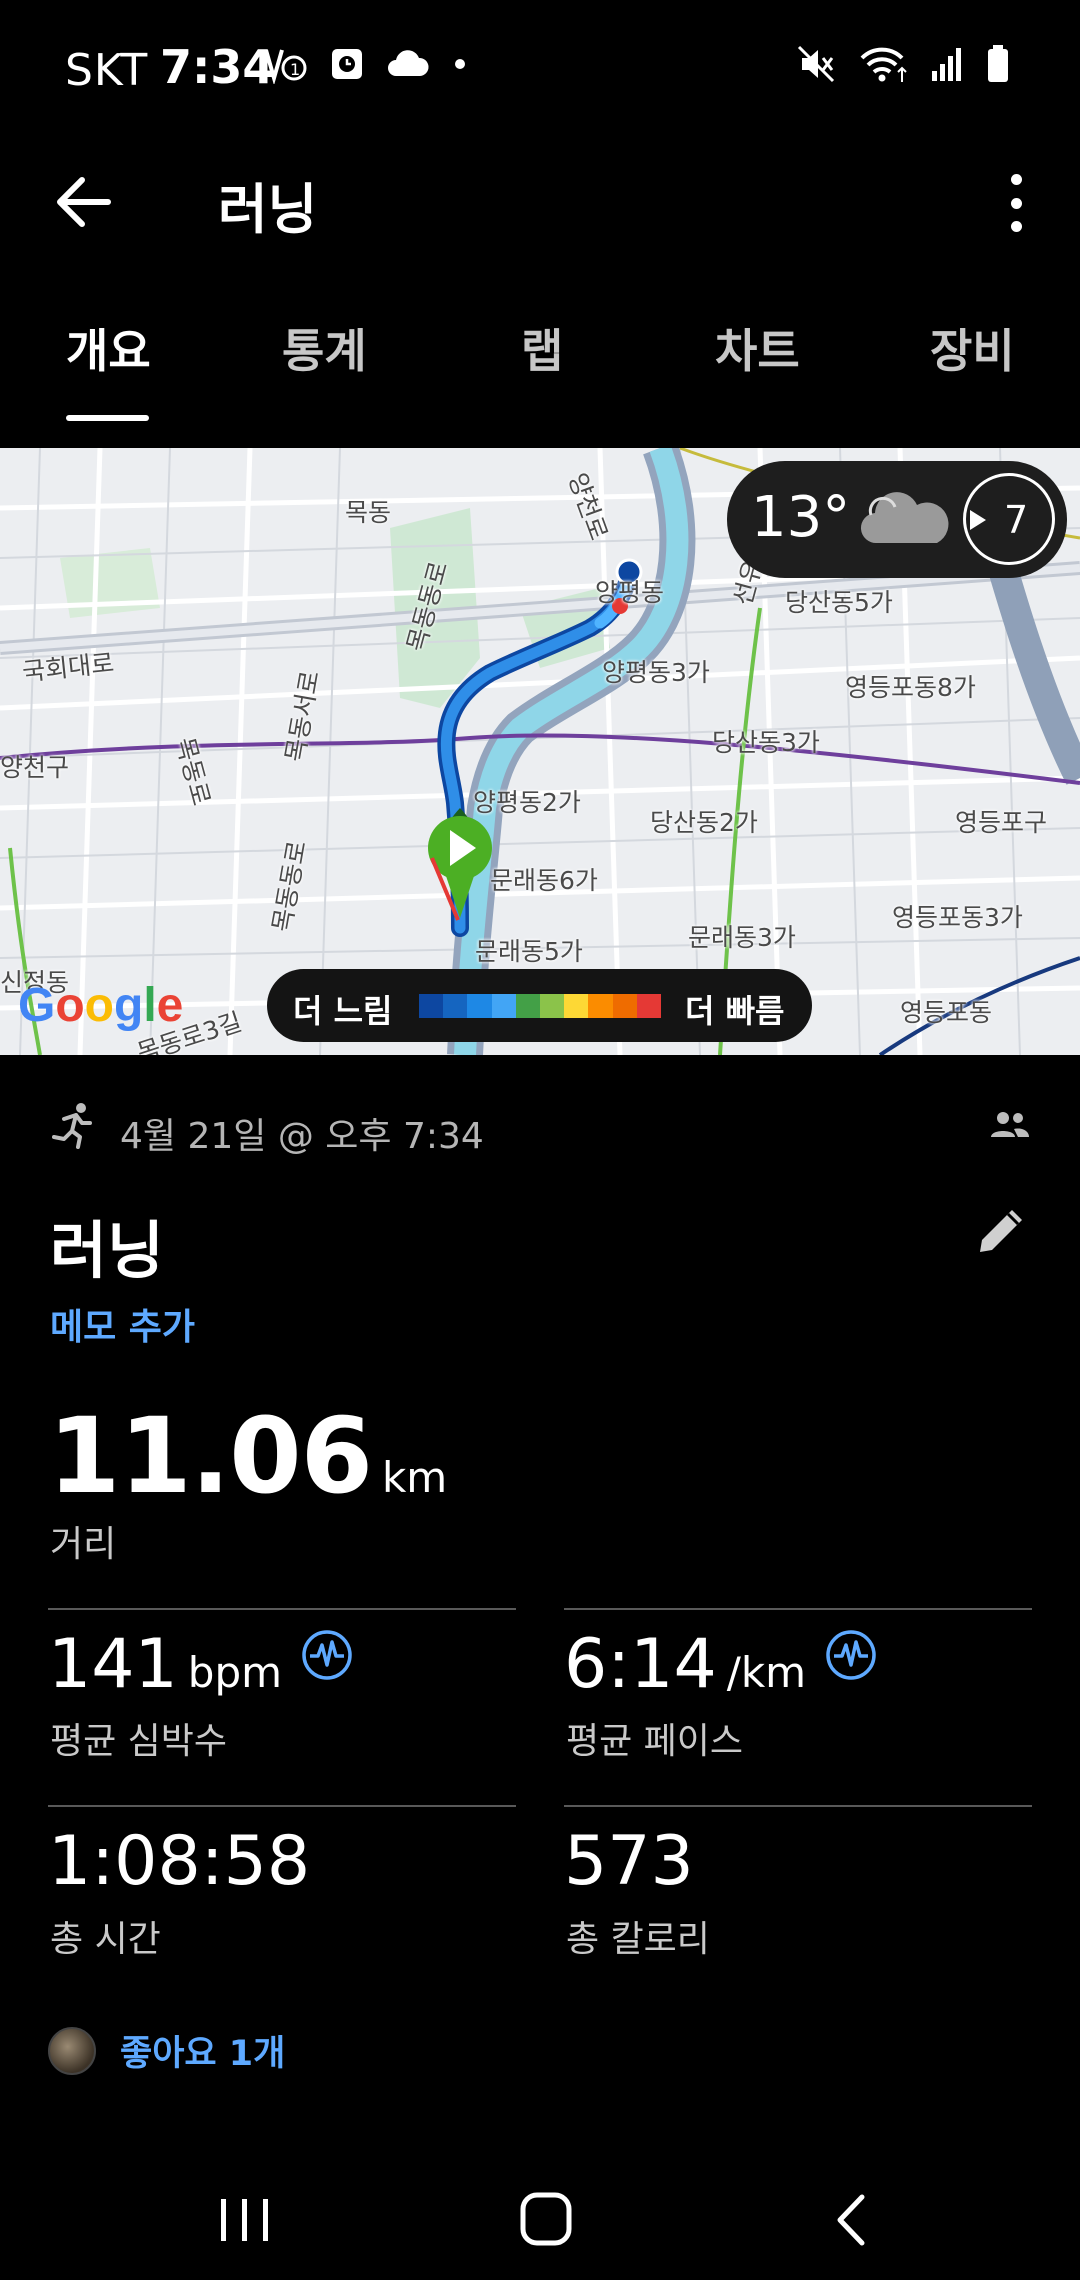 The height and width of the screenshot is (2280, 1080). What do you see at coordinates (946, 64) in the screenshot?
I see `signal-icon` at bounding box center [946, 64].